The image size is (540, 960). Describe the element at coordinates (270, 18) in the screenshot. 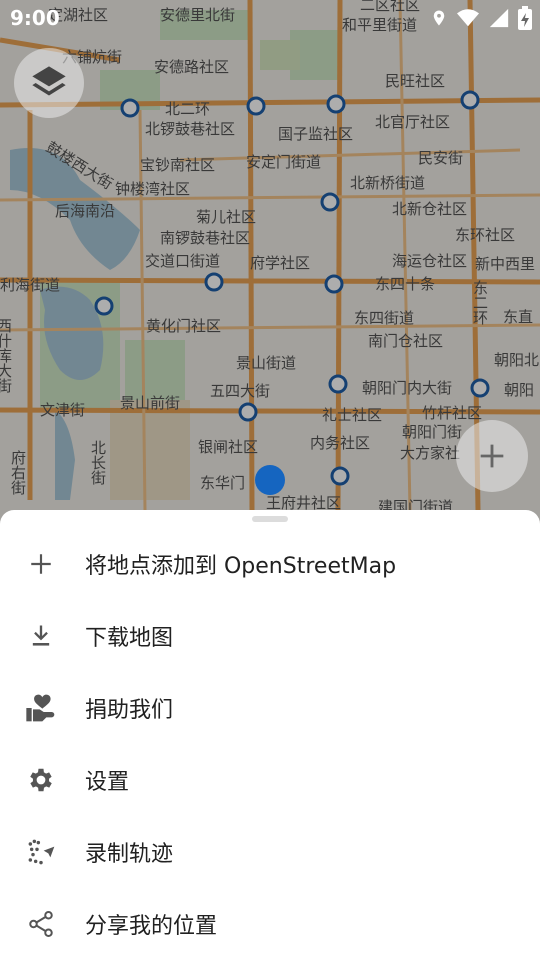

I see `status-bar: 9:00` at that location.